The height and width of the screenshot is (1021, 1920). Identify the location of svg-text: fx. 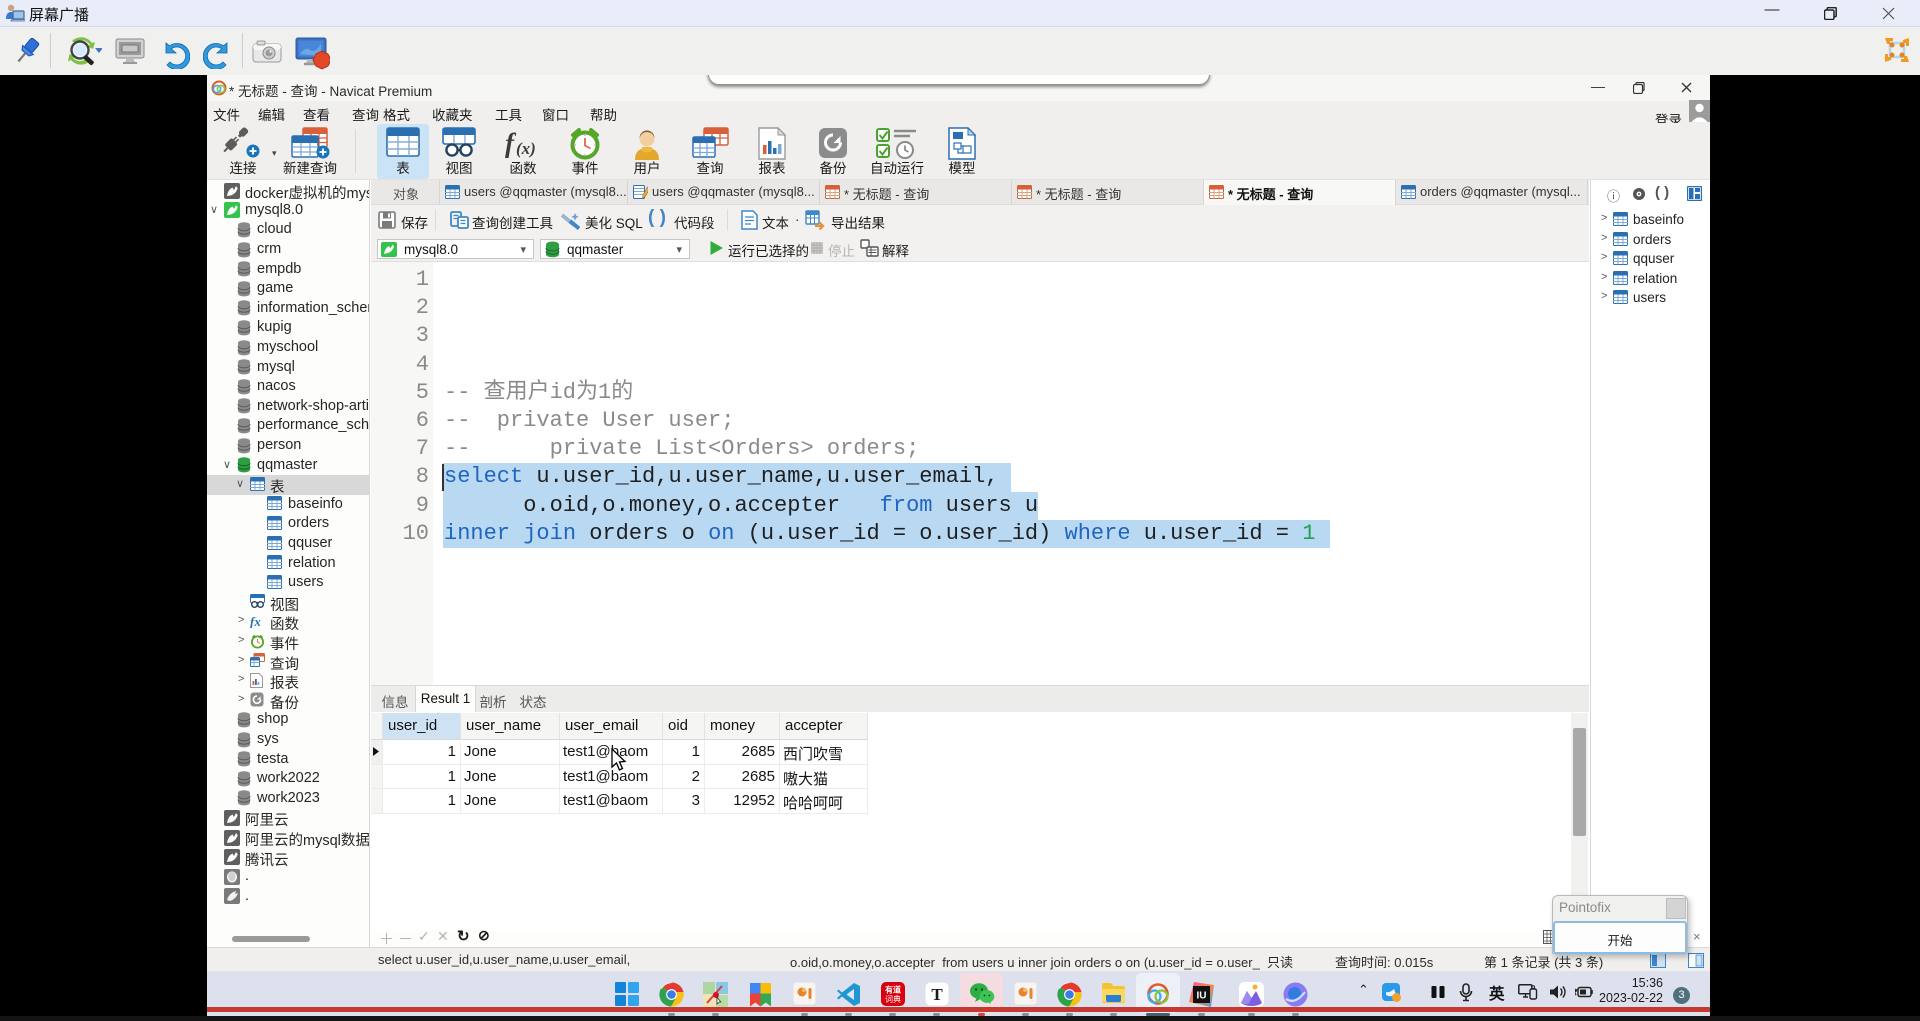
(255, 621).